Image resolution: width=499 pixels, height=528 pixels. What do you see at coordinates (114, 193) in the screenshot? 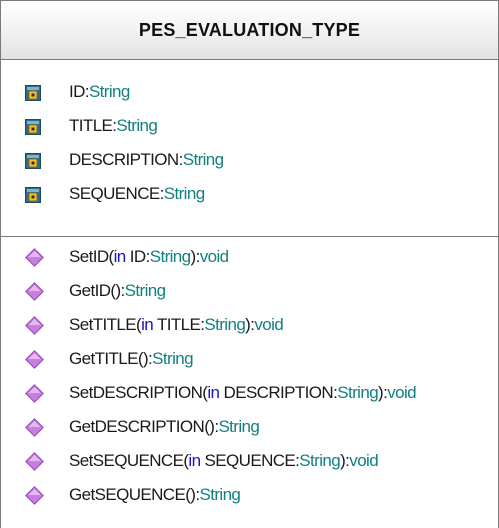
I see `attribute-name: SEQUENCE` at bounding box center [114, 193].